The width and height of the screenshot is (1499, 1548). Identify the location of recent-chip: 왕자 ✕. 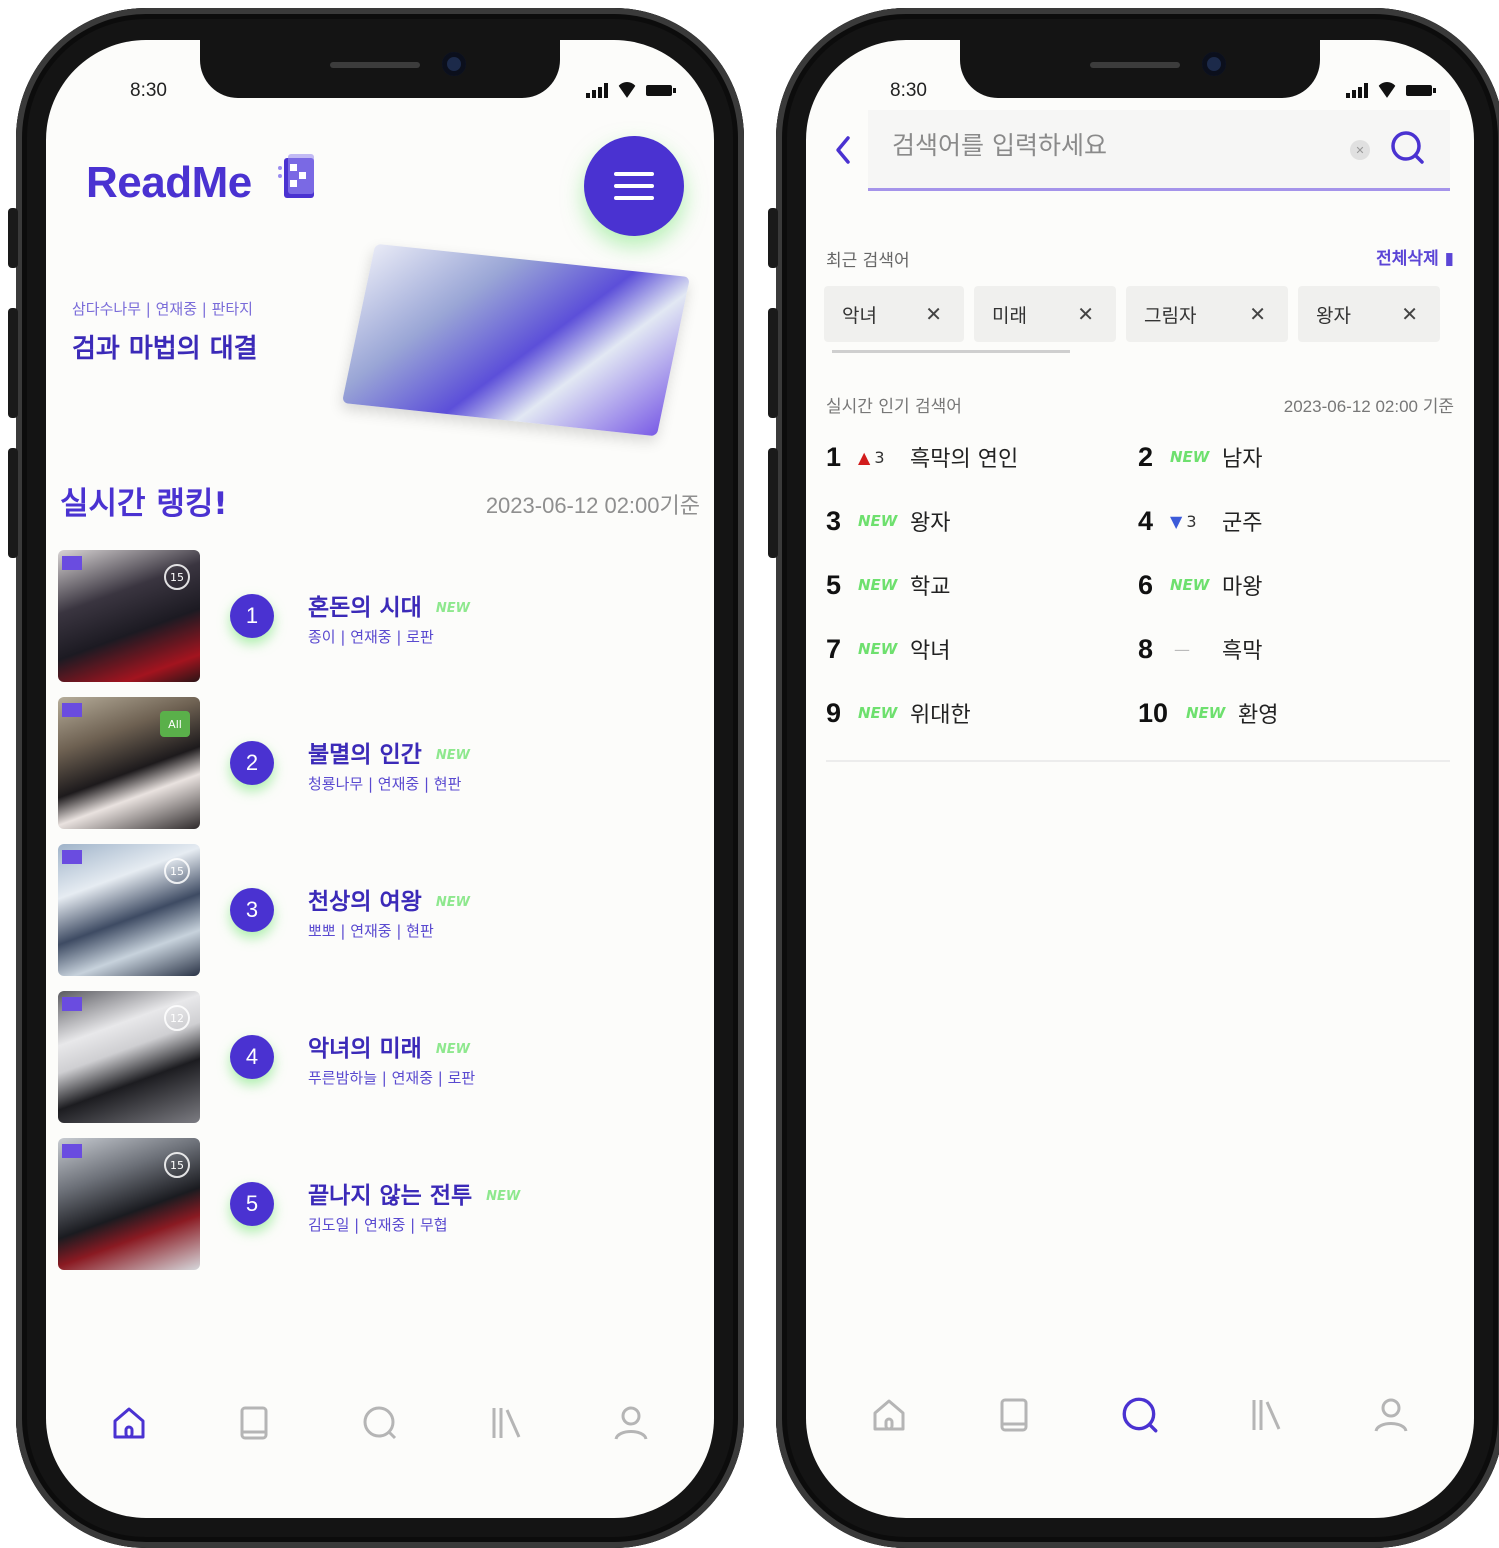
(1369, 314).